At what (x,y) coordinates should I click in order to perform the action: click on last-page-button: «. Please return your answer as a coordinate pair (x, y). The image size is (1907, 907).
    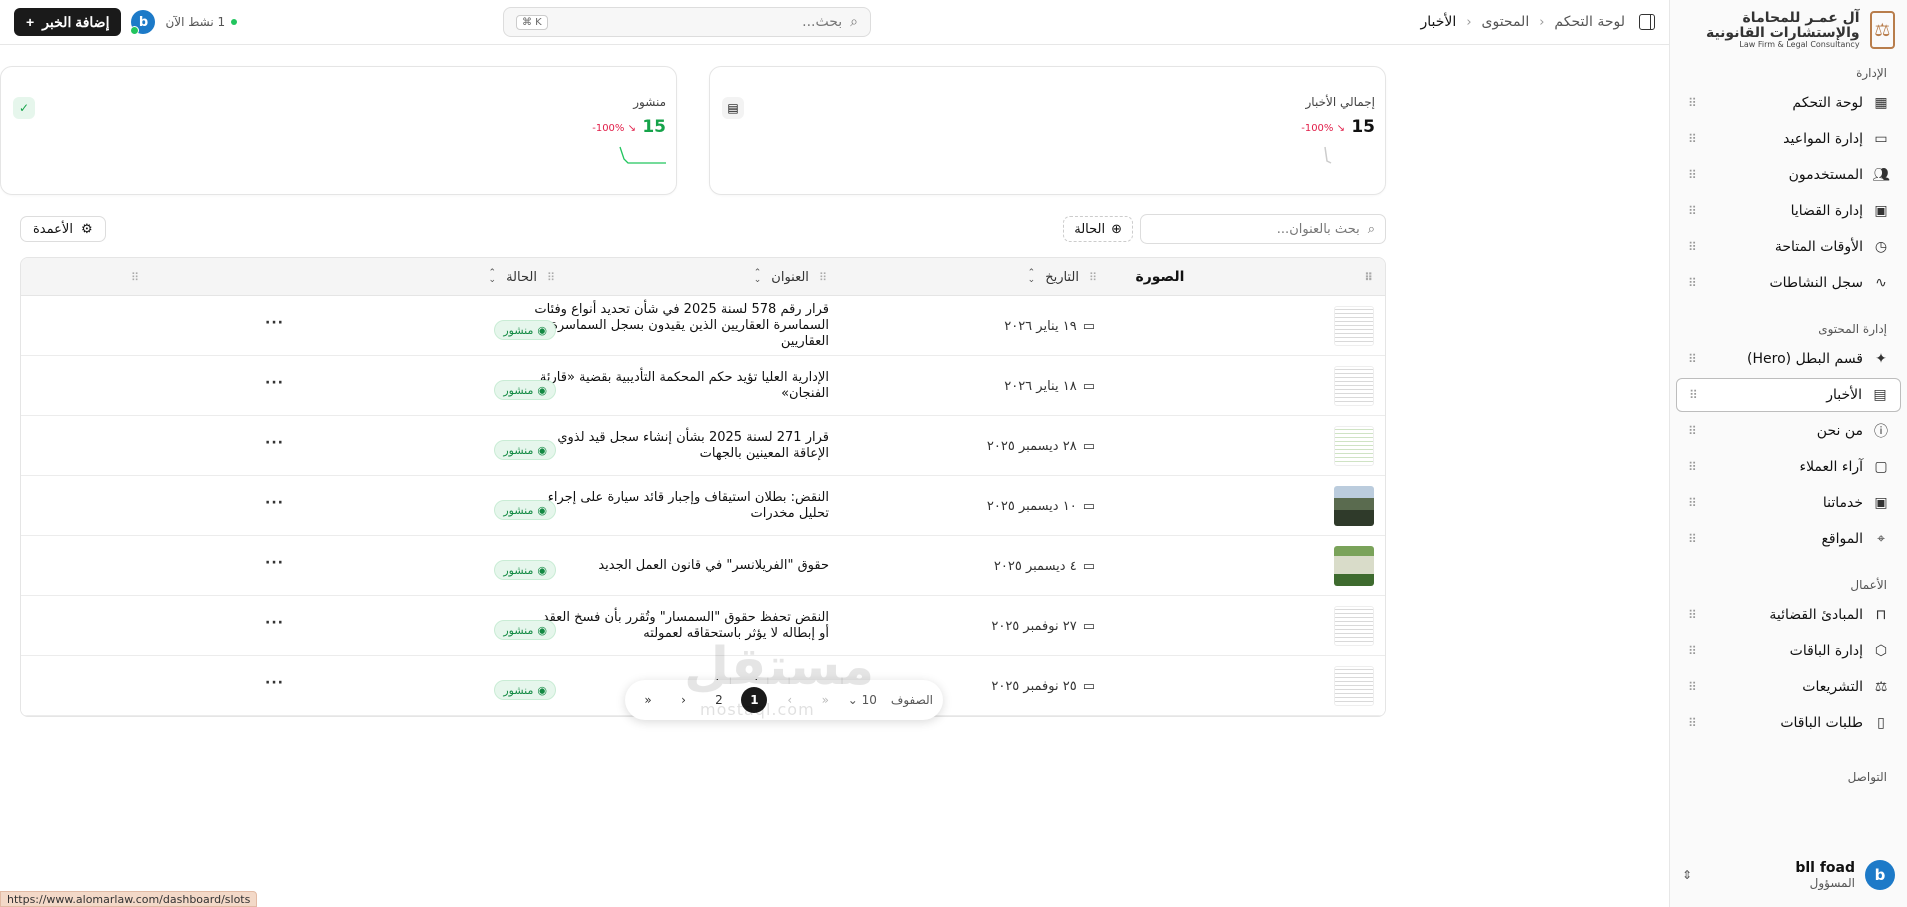
    Looking at the image, I should click on (648, 700).